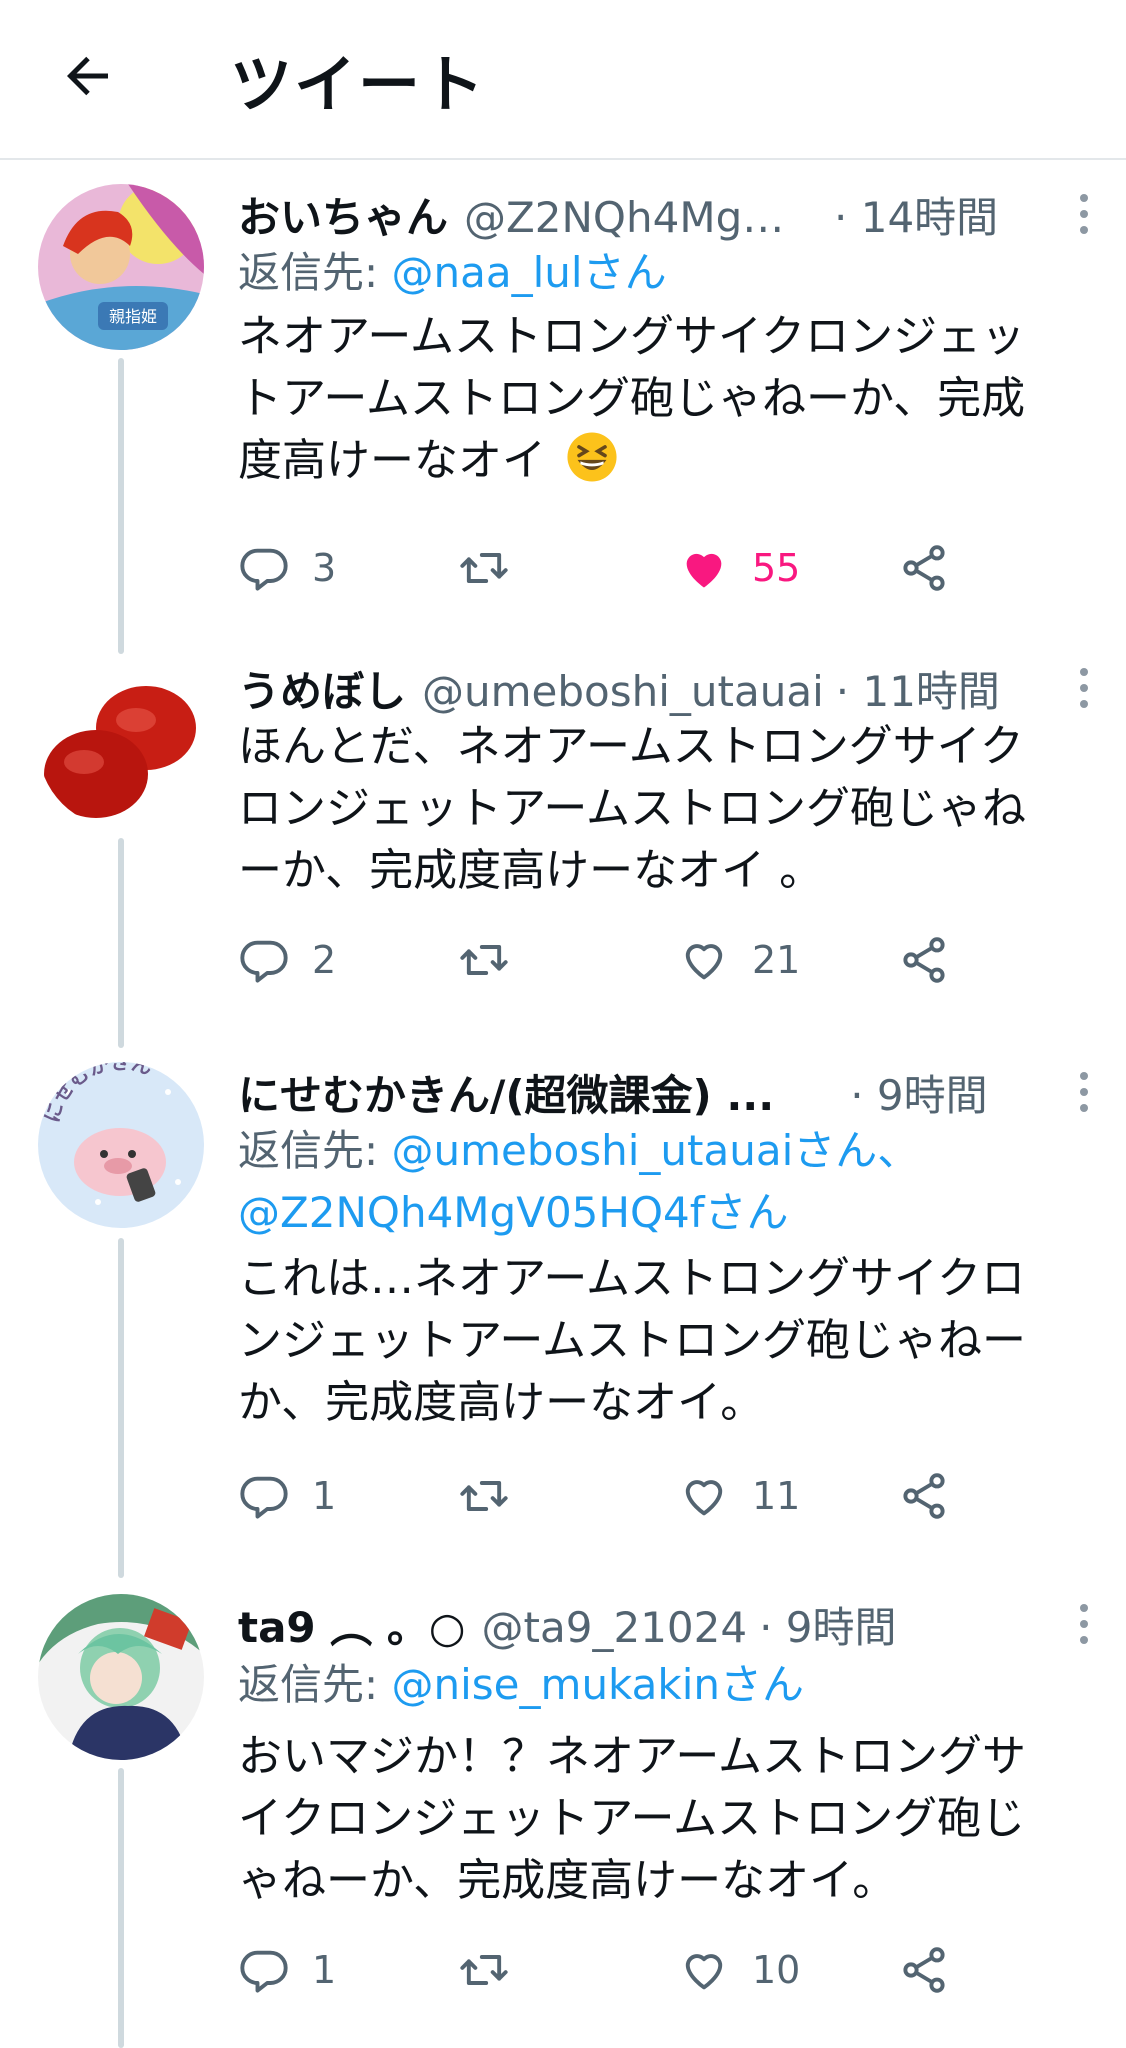 The width and height of the screenshot is (1126, 2048). I want to click on tweet-text-line: 度高けーなオイ, so click(661, 461).